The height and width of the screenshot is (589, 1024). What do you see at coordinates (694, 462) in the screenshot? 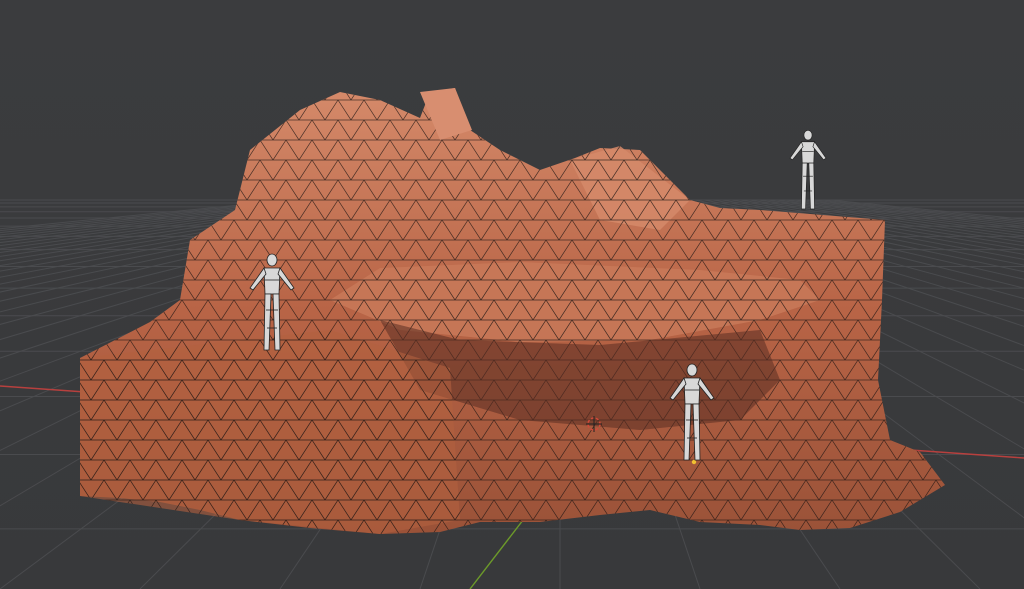
I see `origin-point` at bounding box center [694, 462].